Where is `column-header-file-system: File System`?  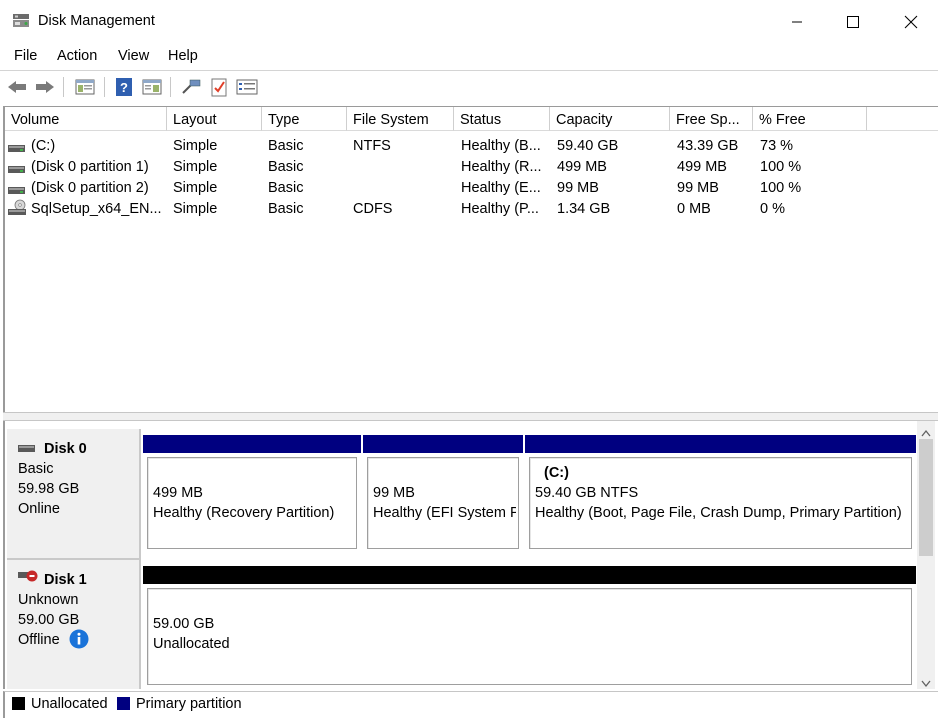 column-header-file-system: File System is located at coordinates (400, 119).